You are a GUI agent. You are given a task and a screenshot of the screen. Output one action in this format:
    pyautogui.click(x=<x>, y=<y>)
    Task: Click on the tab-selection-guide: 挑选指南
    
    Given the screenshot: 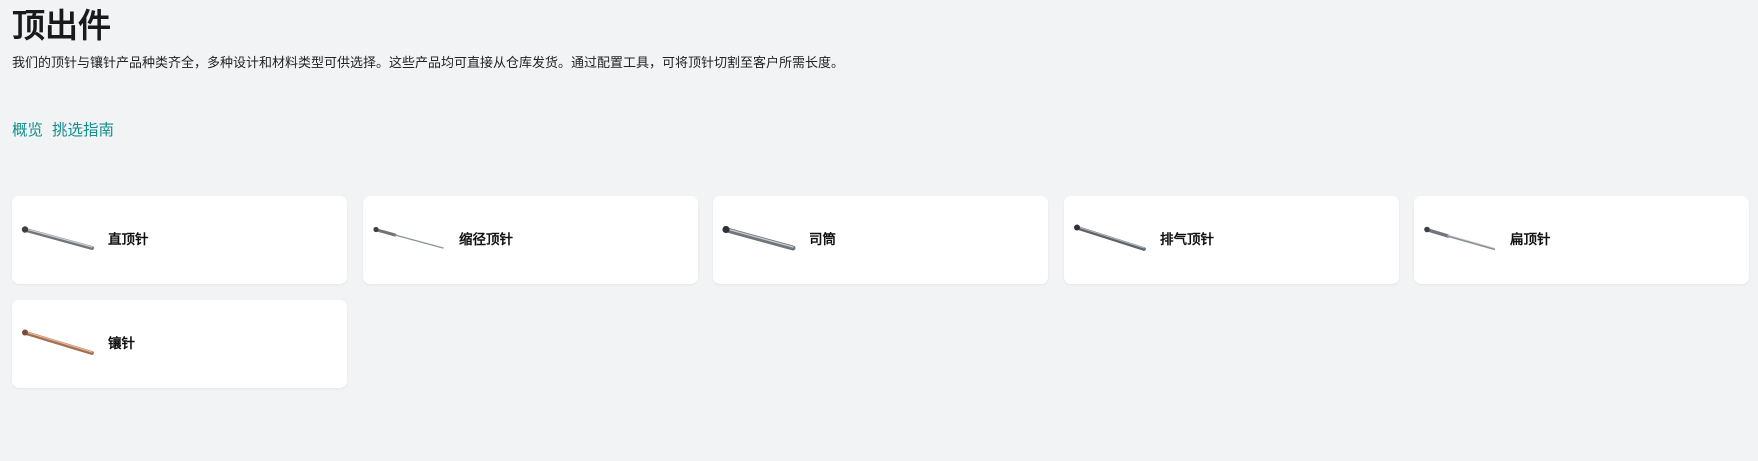 What is the action you would take?
    pyautogui.click(x=83, y=130)
    